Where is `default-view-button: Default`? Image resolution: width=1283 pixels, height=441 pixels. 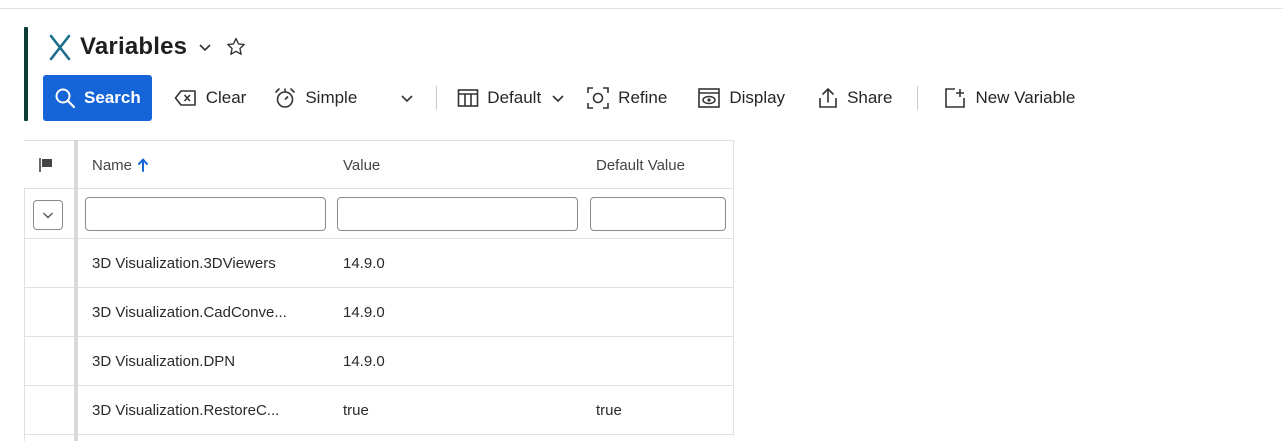 default-view-button: Default is located at coordinates (511, 98).